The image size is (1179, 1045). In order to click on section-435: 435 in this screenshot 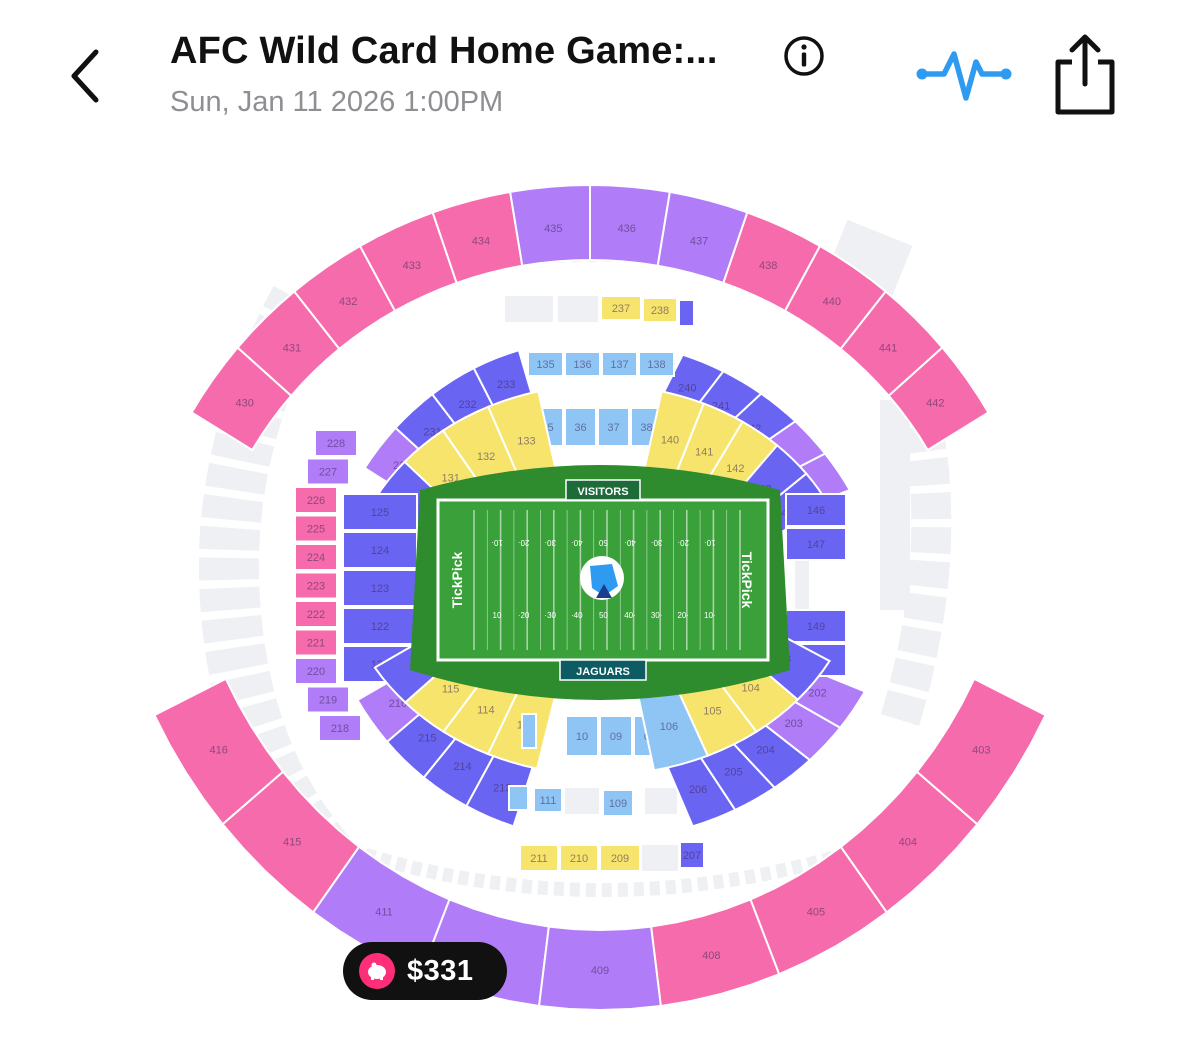, I will do `click(549, 225)`.